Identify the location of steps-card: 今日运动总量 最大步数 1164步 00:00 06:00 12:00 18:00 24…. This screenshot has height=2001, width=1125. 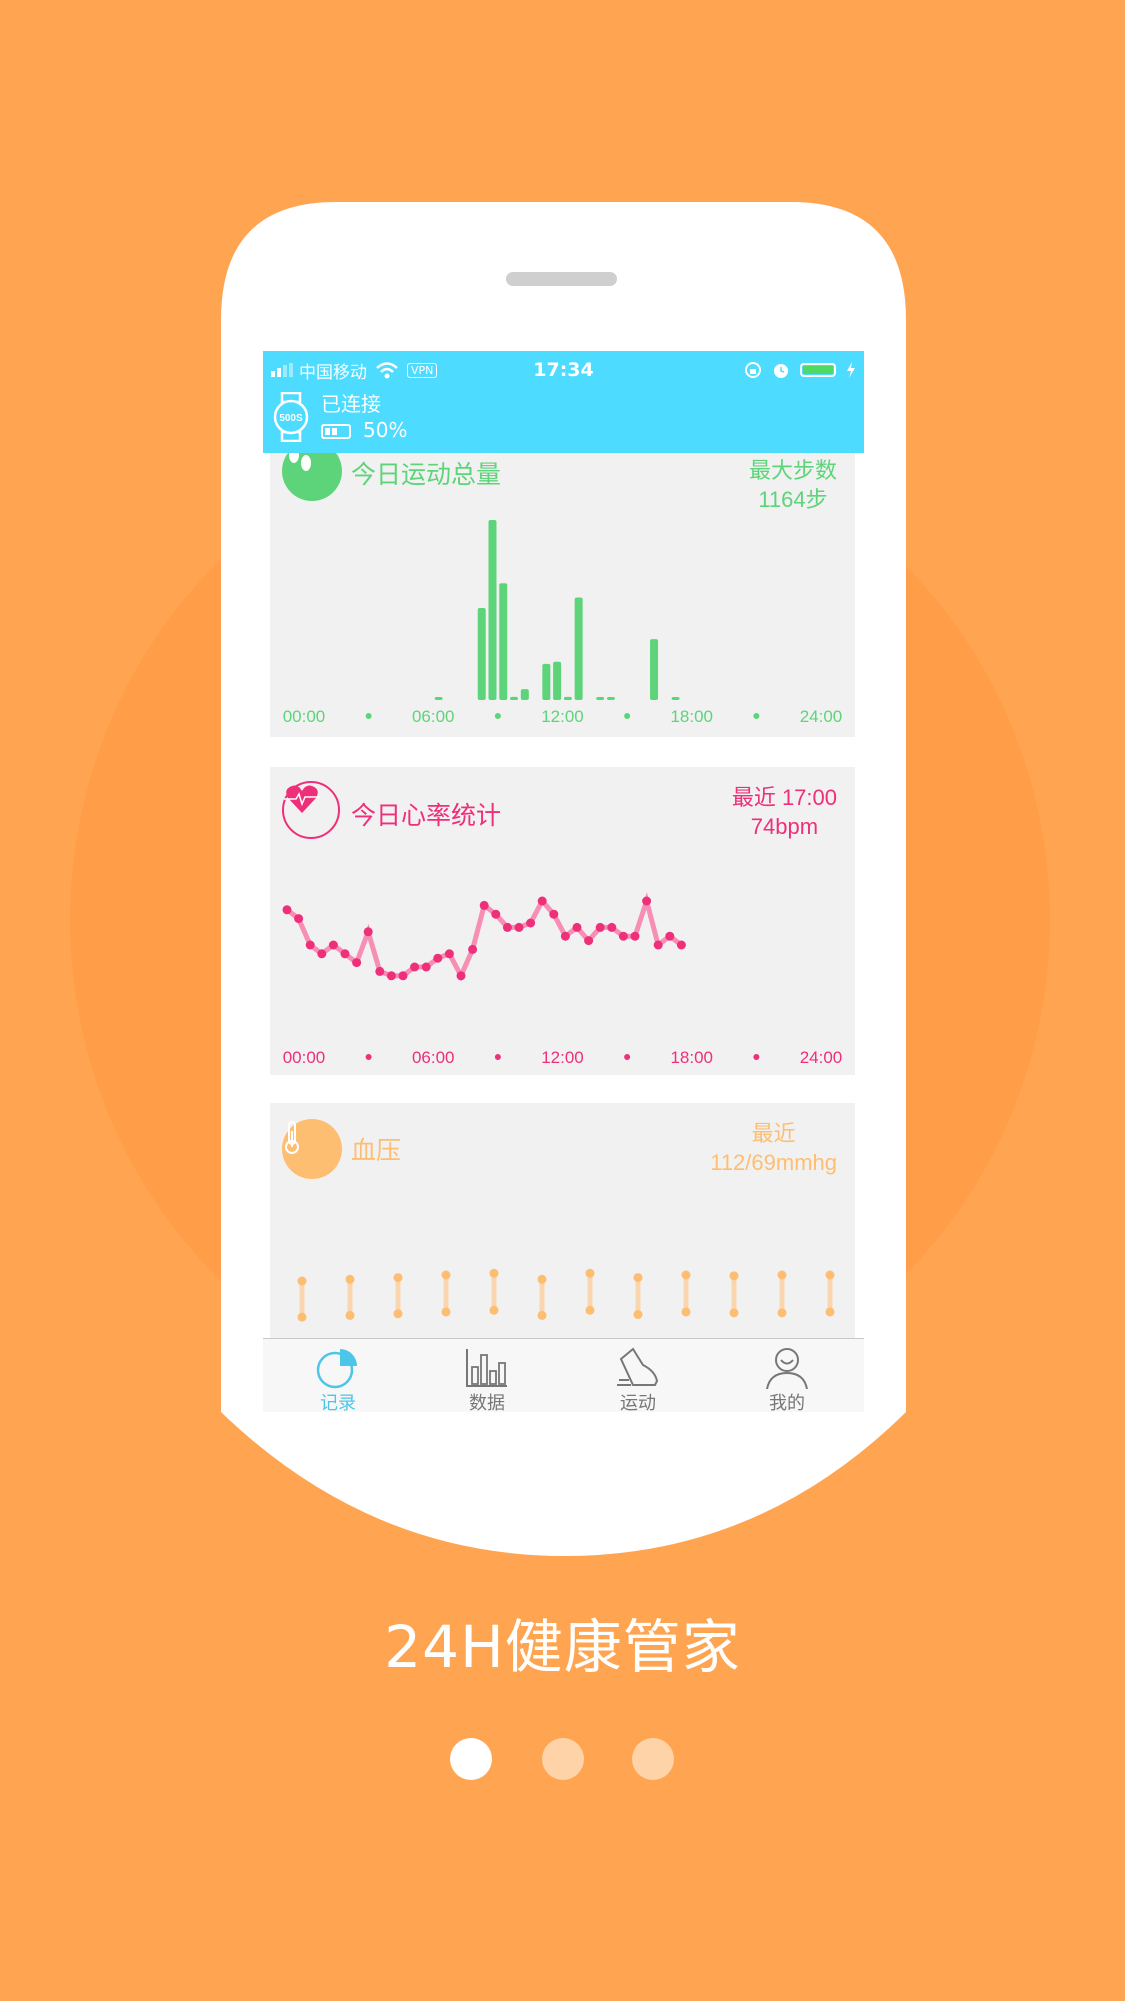
(562, 583).